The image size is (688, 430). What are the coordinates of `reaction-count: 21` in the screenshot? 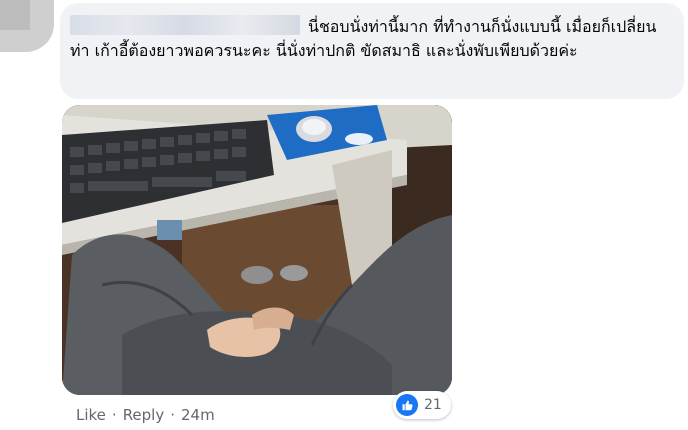 It's located at (433, 405).